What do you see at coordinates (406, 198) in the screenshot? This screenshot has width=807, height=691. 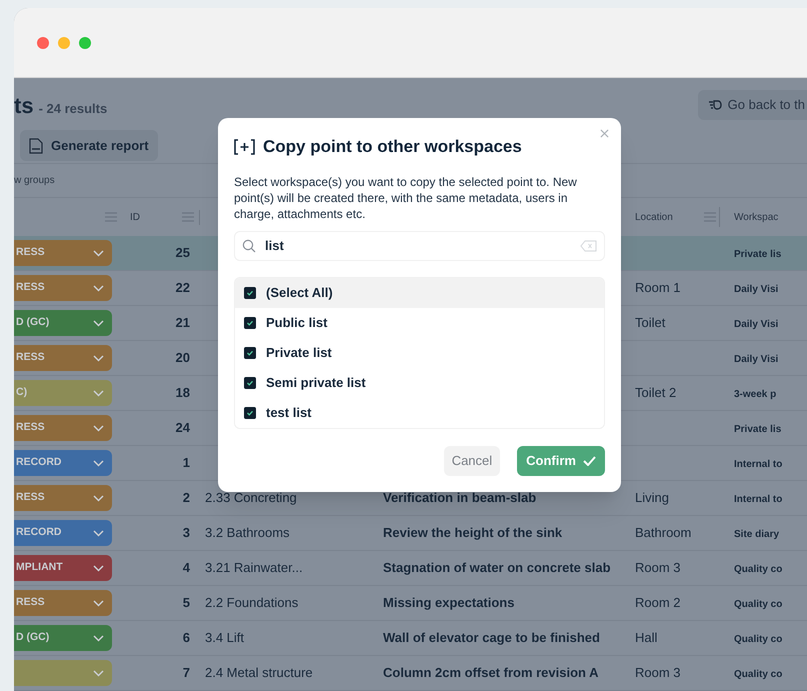 I see `dialog-description: Select workspace(s) you want to copy the selected point to. New point(s) will be created there, with the same metadata, users in charge, attachments etc.` at bounding box center [406, 198].